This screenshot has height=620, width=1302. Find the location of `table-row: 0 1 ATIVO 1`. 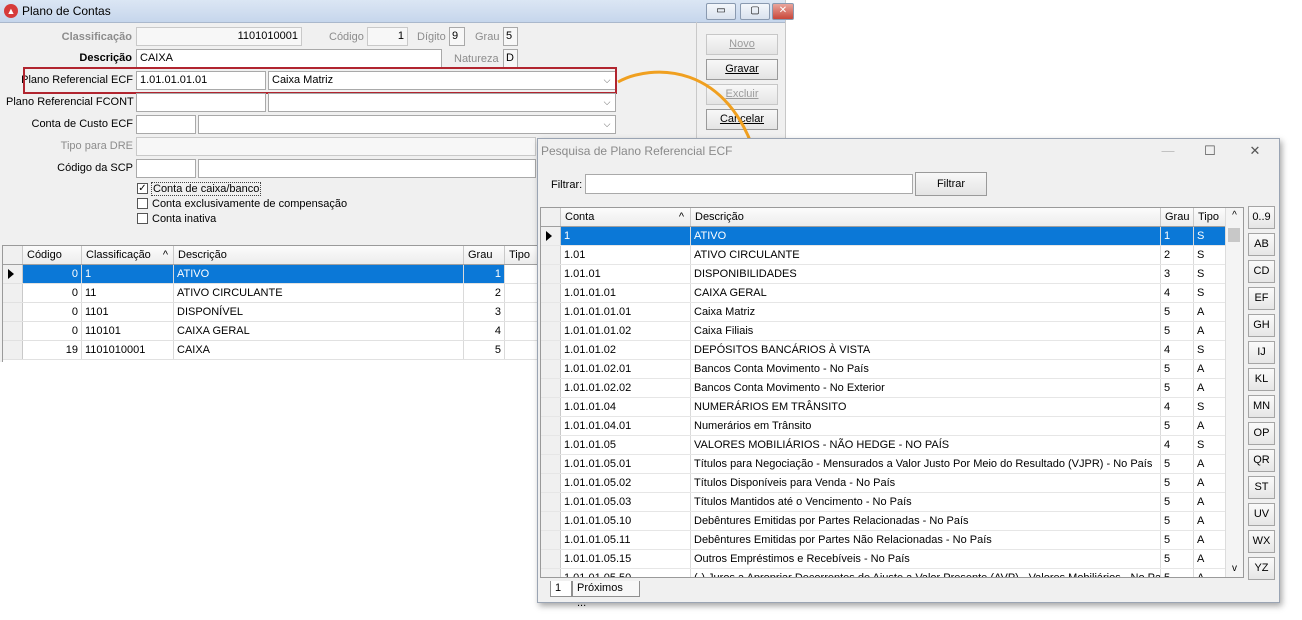

table-row: 0 1 ATIVO 1 is located at coordinates (273, 274).